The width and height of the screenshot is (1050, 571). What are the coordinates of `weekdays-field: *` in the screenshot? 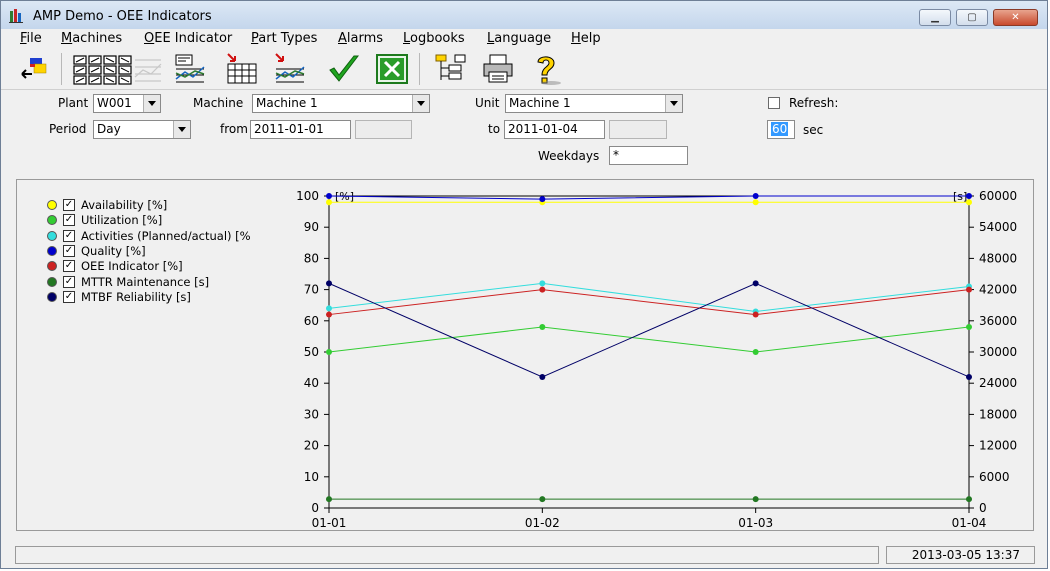 It's located at (648, 155).